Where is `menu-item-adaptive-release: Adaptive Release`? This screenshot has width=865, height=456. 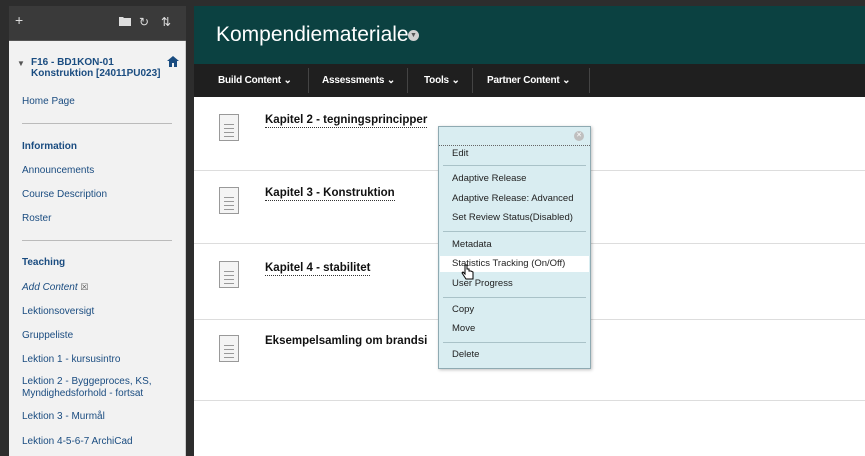
menu-item-adaptive-release: Adaptive Release is located at coordinates (514, 179).